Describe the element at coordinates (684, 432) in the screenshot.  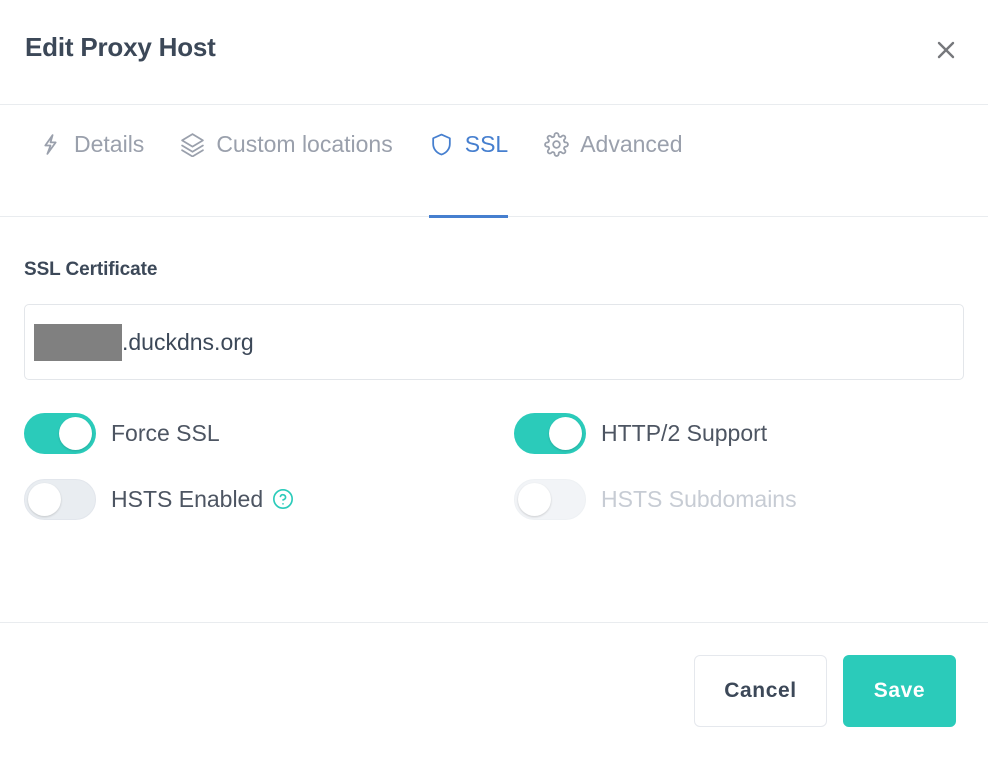
I see `http2-support-label: HTTP/2 Support` at that location.